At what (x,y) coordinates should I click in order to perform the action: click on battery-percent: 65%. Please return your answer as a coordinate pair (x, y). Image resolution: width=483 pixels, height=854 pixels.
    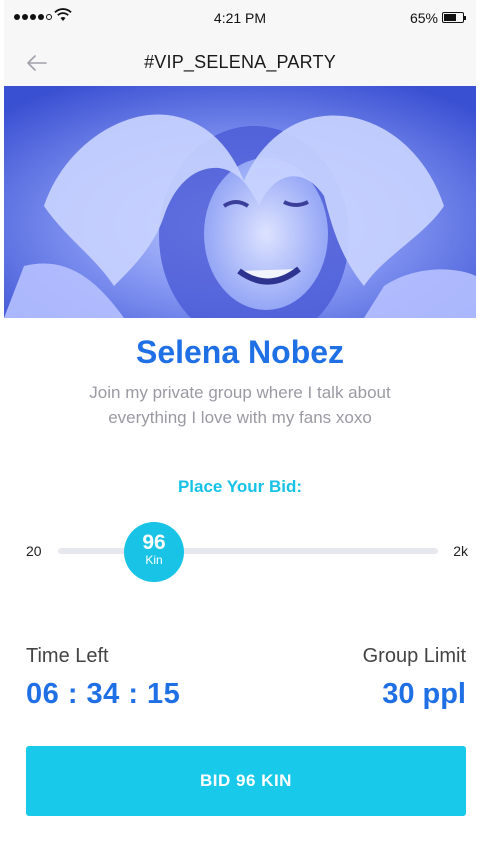
    Looking at the image, I should click on (423, 18).